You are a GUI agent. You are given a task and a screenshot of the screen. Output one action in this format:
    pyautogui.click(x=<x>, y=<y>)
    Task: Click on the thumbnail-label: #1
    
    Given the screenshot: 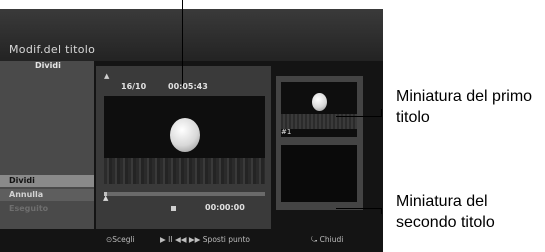 What is the action you would take?
    pyautogui.click(x=286, y=132)
    